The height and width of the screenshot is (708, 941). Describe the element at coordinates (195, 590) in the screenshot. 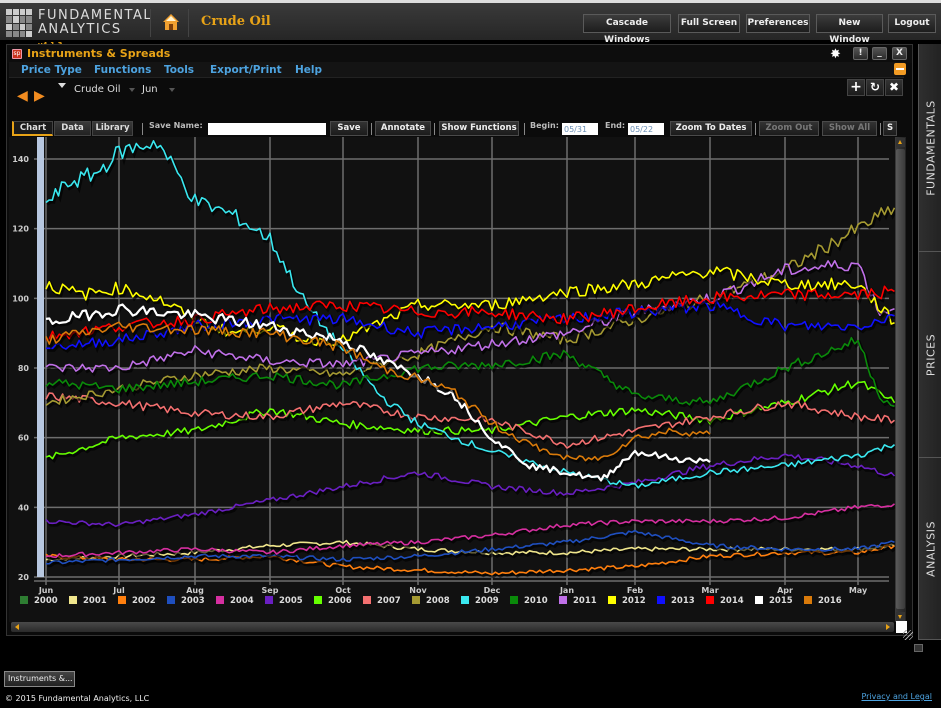

I see `x-tick-label: Aug` at that location.